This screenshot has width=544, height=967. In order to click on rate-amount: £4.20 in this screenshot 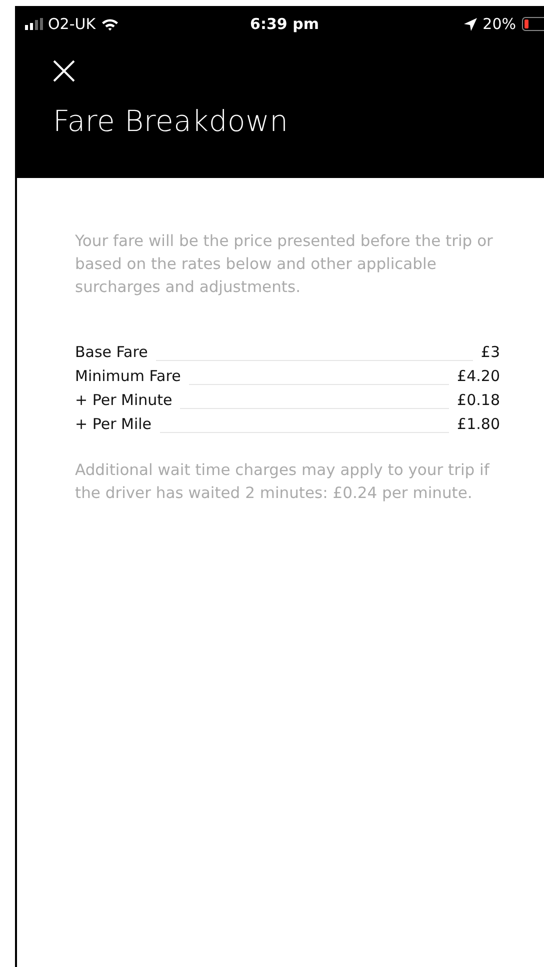, I will do `click(478, 376)`.